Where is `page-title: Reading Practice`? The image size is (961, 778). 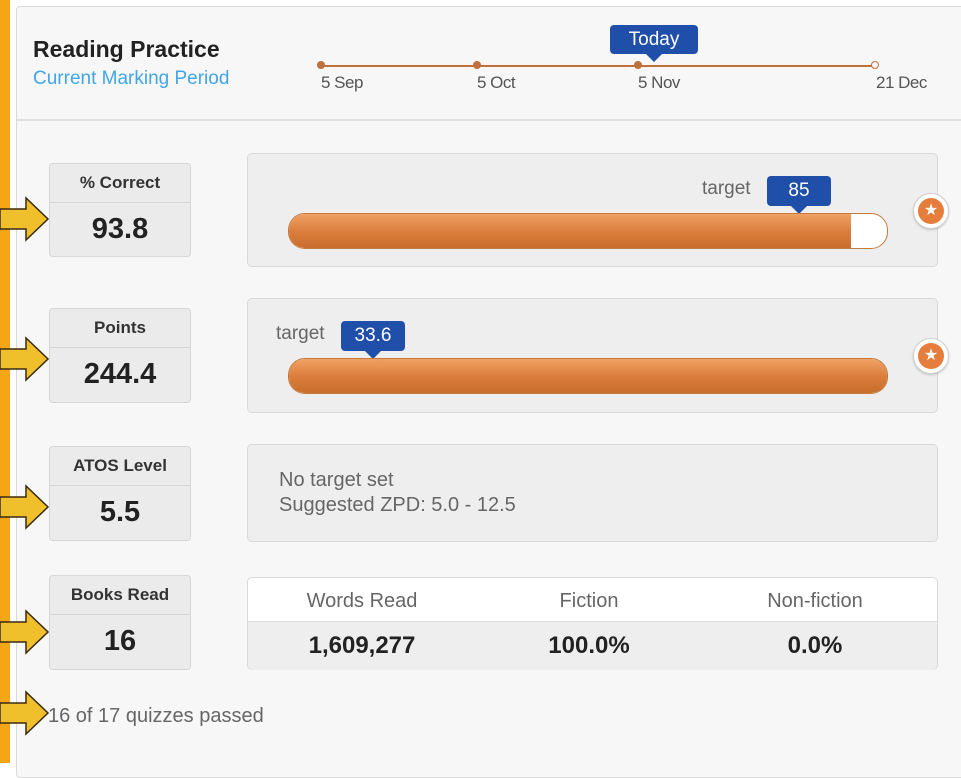 page-title: Reading Practice is located at coordinates (126, 49).